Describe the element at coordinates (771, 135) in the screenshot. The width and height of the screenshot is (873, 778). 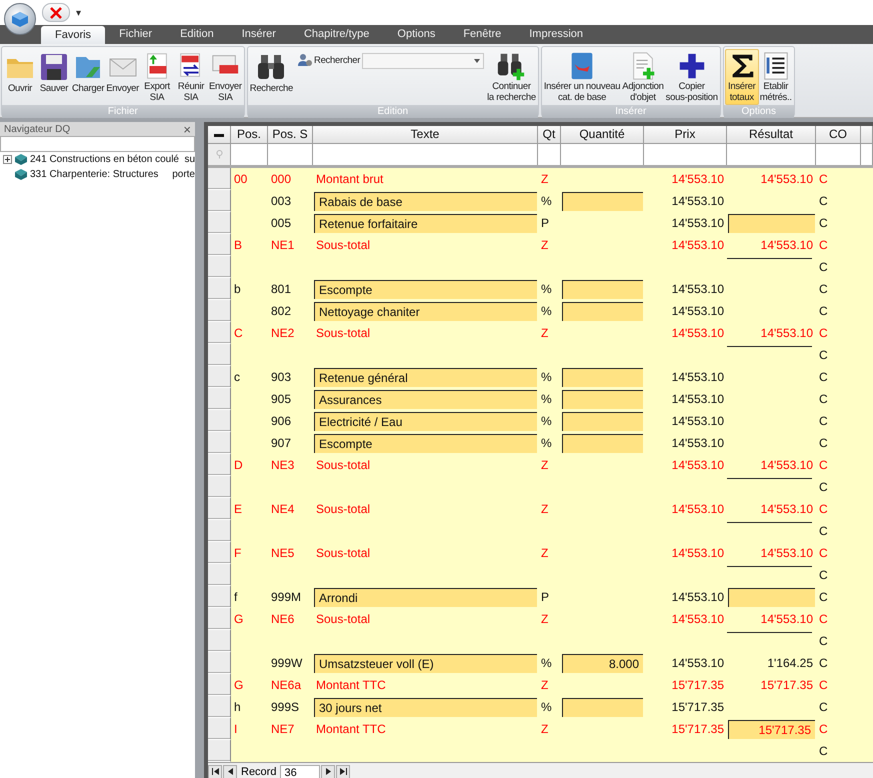
I see `column-header: Résultat` at that location.